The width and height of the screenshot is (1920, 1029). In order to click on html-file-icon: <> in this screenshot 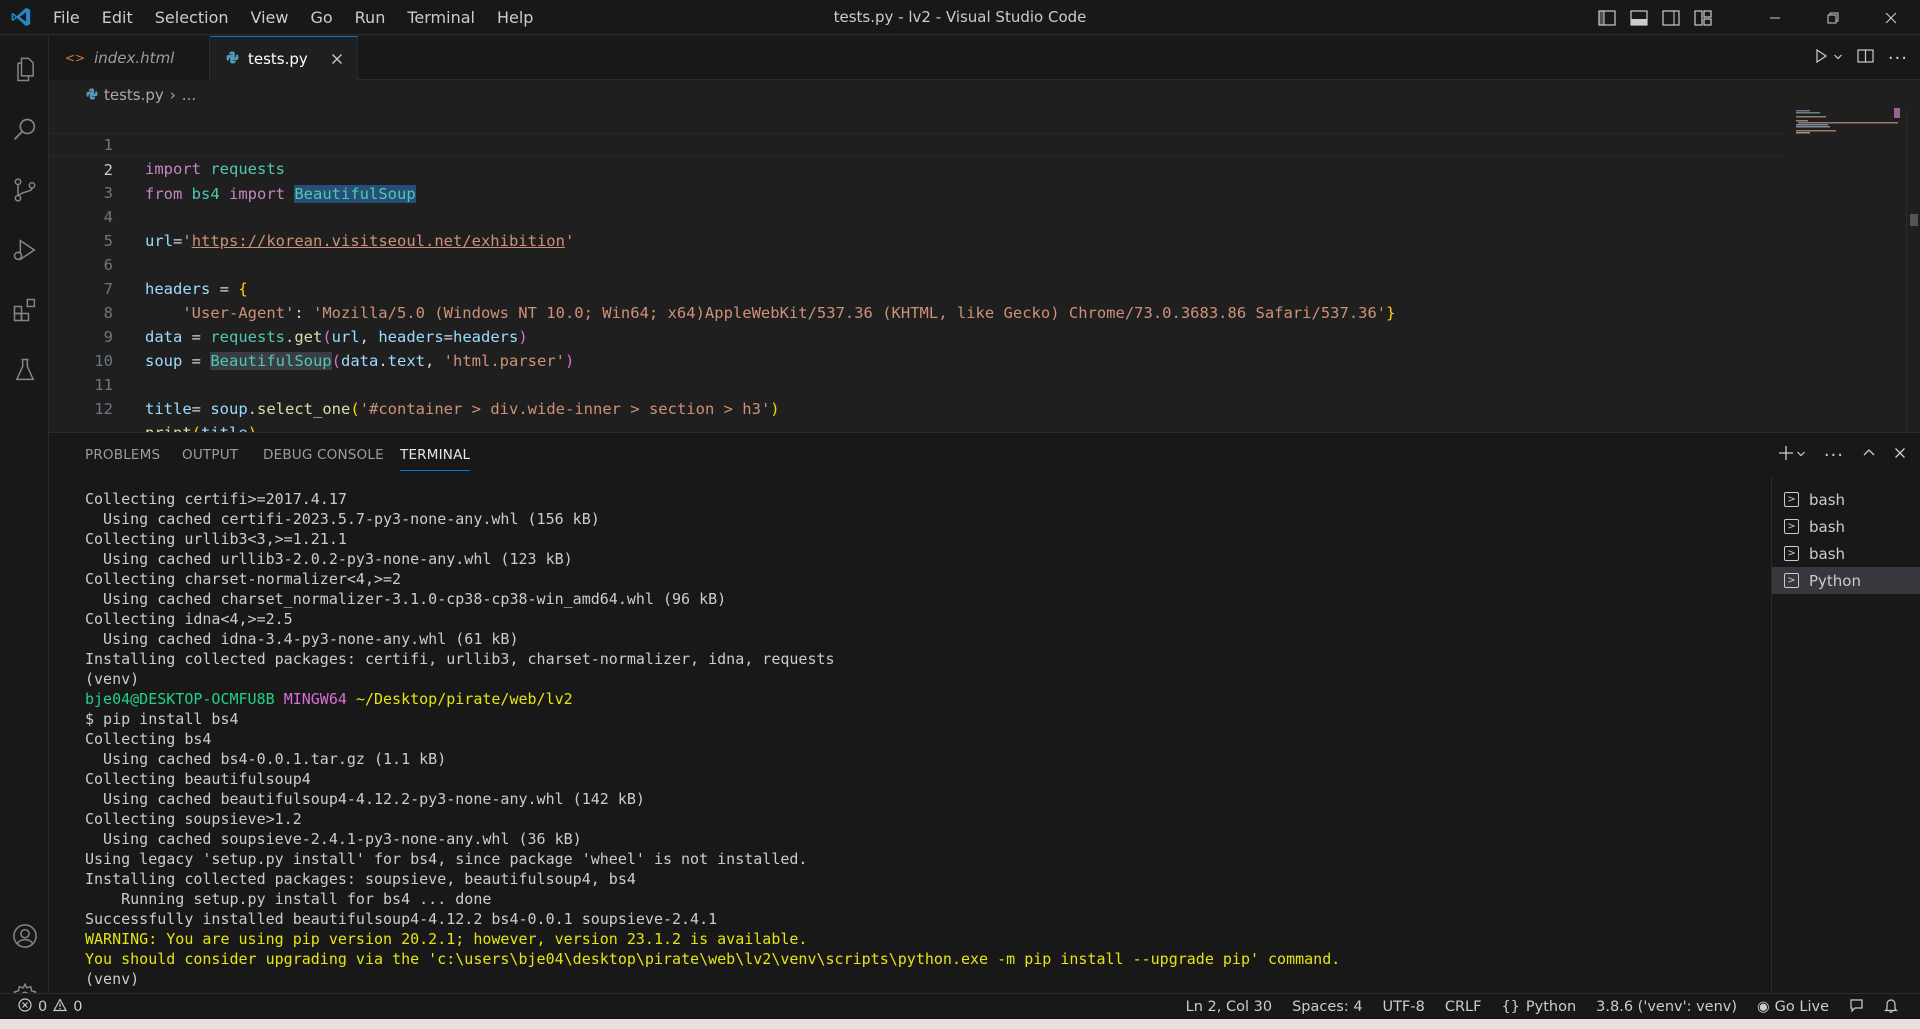, I will do `click(75, 58)`.